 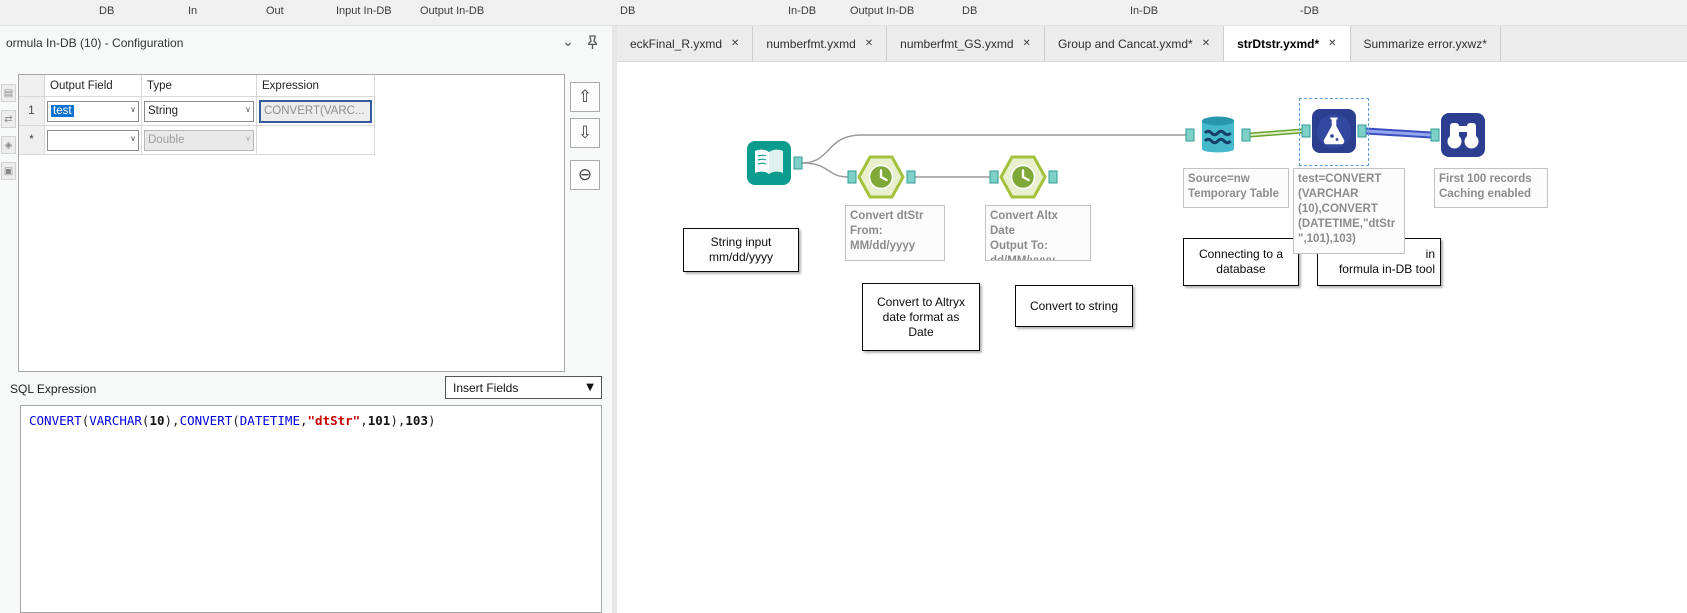 What do you see at coordinates (1491, 188) in the screenshot?
I see `annotation-browse: First 100 records Caching enabled` at bounding box center [1491, 188].